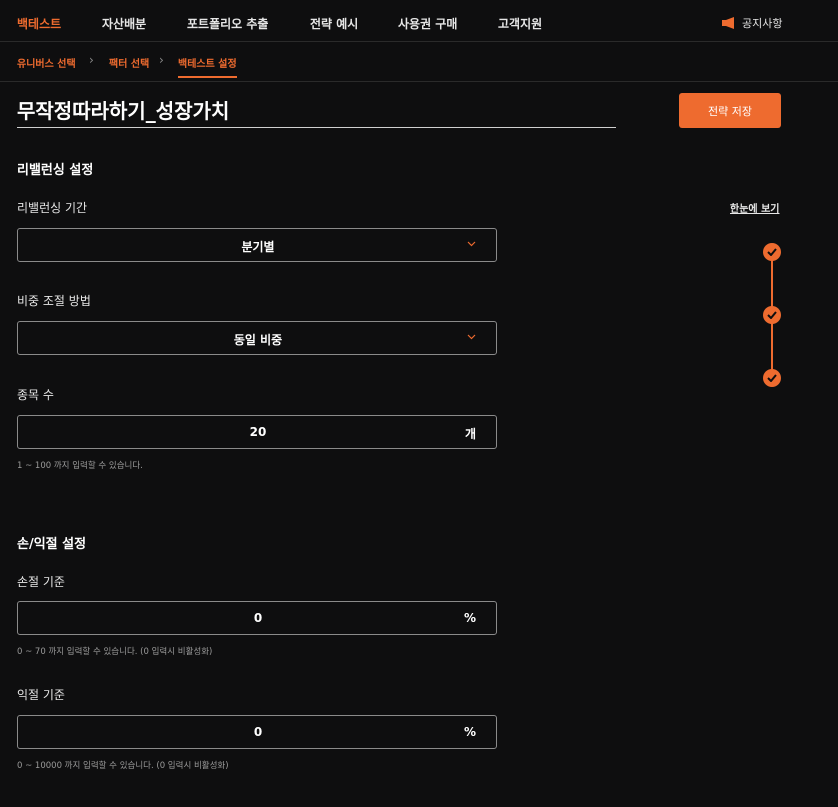 The image size is (838, 807). I want to click on notice-label: 공지사항, so click(762, 23).